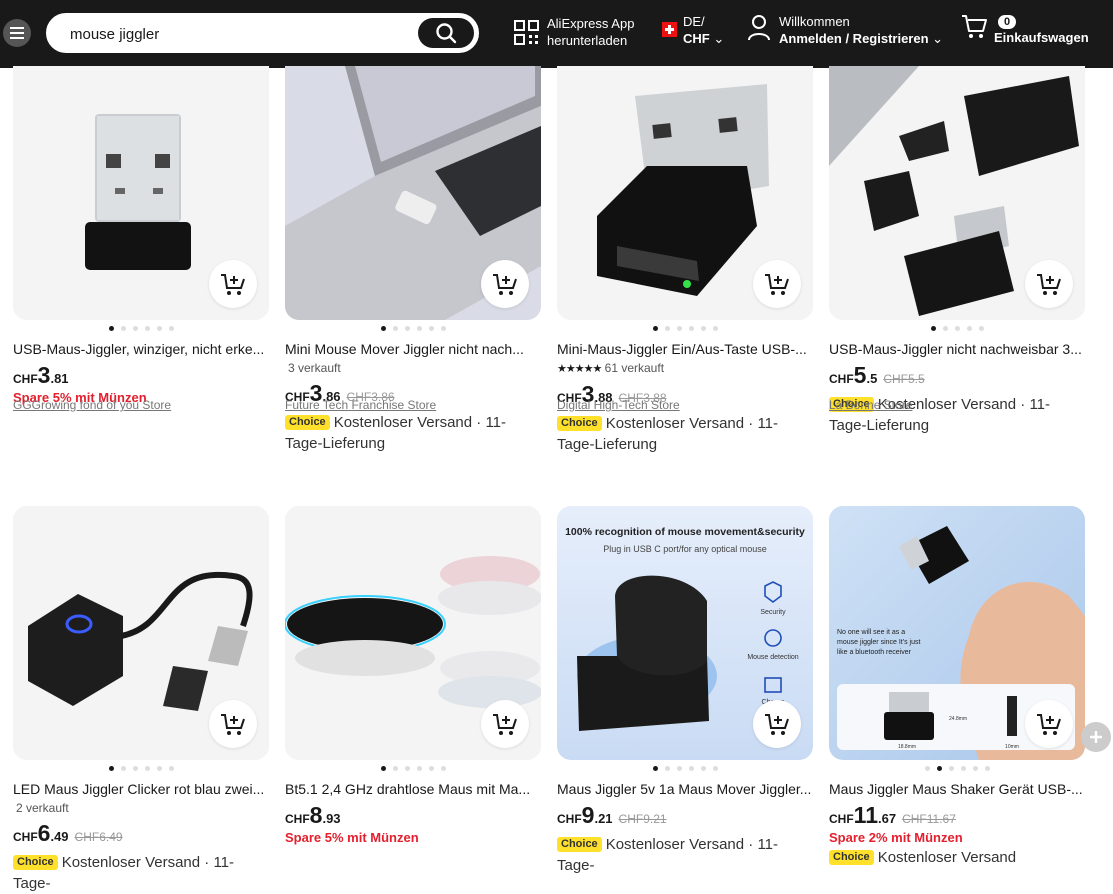  What do you see at coordinates (947, 857) in the screenshot?
I see `shipping-text: Kostenloser Versand` at bounding box center [947, 857].